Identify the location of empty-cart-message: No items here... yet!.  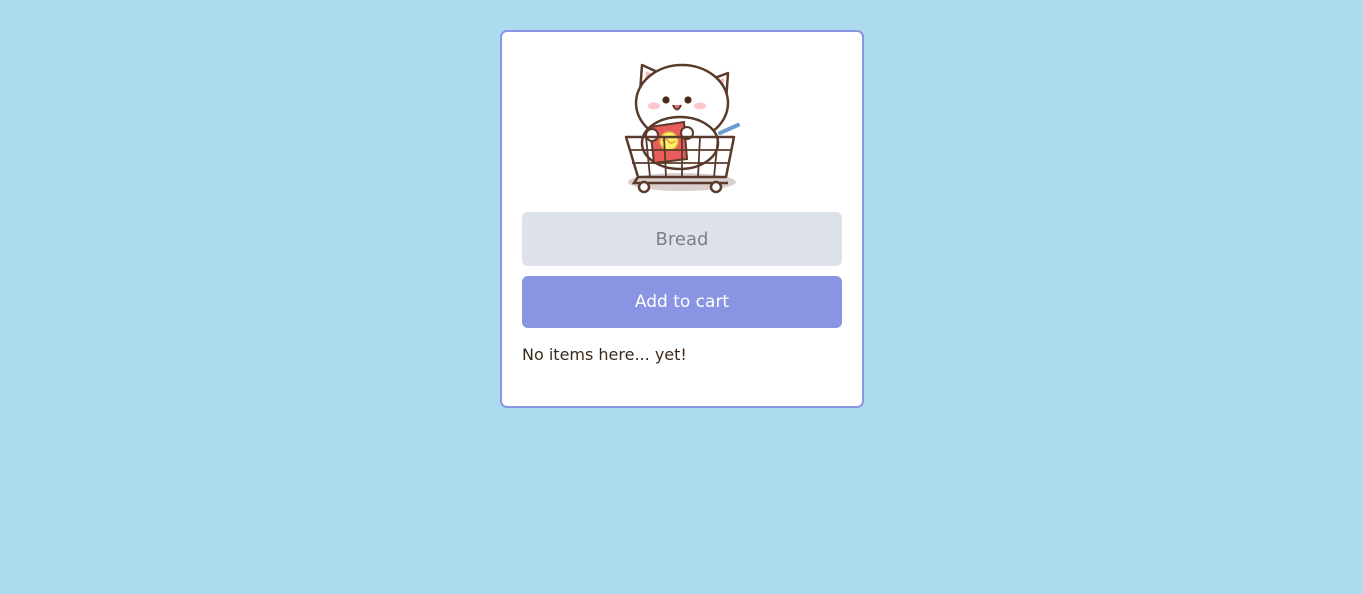
(604, 354).